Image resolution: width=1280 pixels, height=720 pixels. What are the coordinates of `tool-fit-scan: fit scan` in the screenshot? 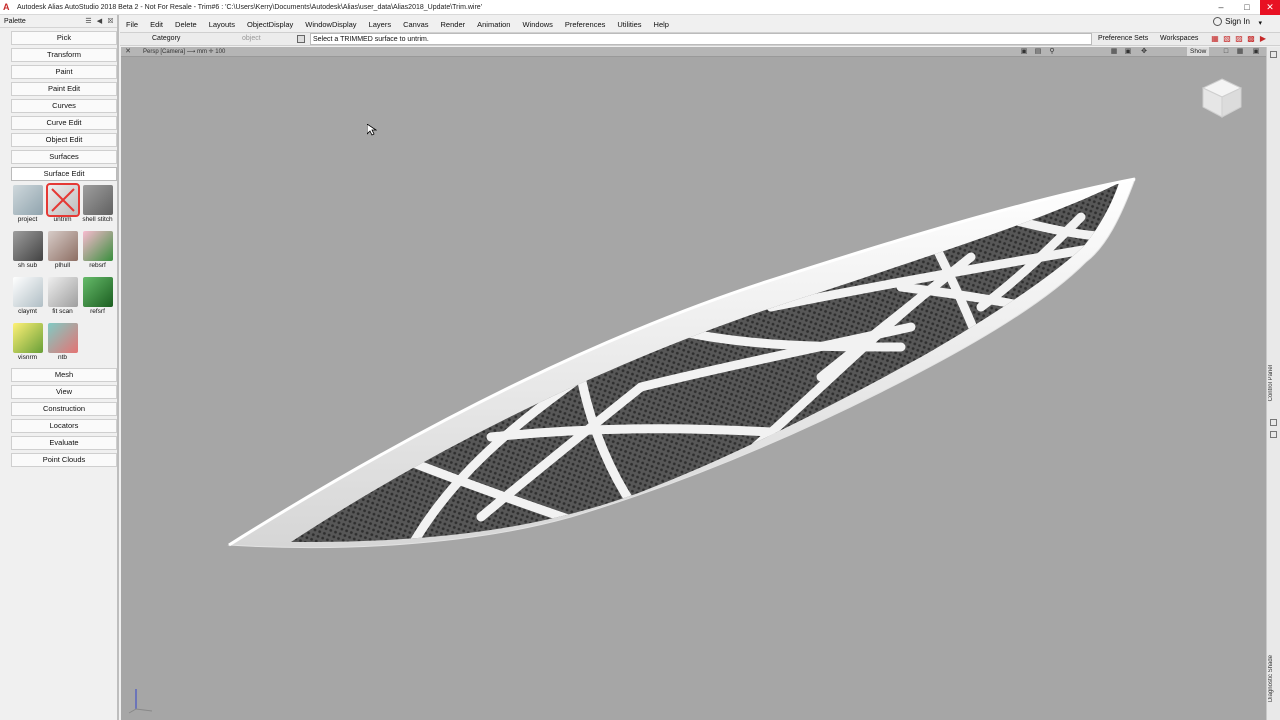 It's located at (62, 297).